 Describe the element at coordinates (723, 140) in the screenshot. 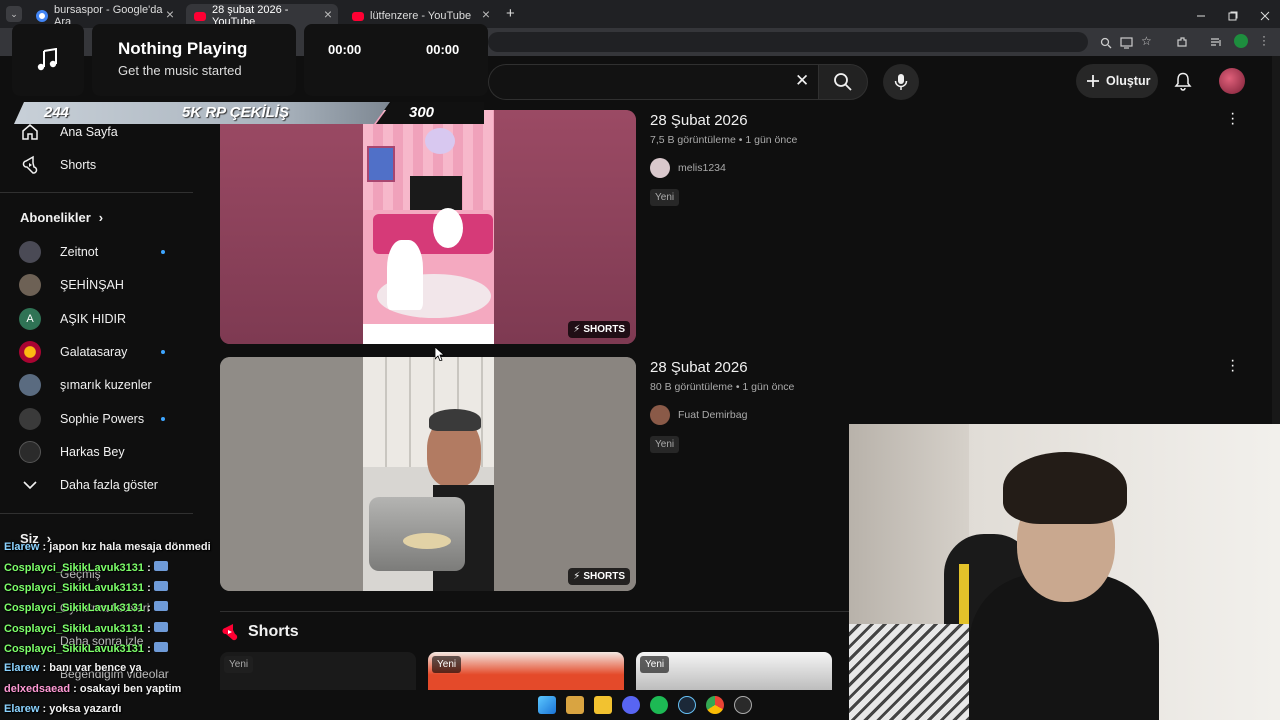

I see `video-meta: 7,5 B görüntüleme • 1 gün önce` at that location.